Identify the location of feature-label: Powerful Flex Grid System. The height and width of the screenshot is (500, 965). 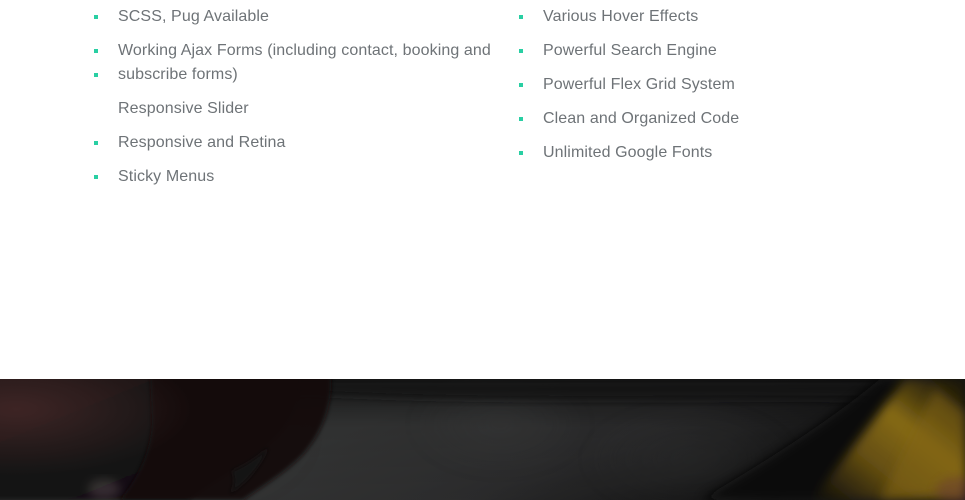
(639, 84).